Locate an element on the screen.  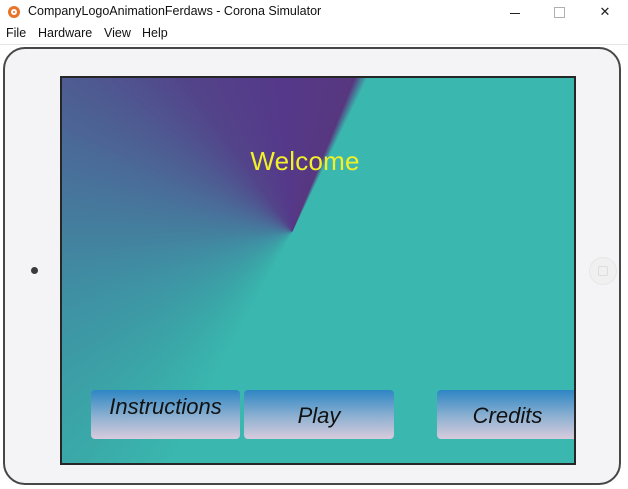
play-button: Play is located at coordinates (319, 414).